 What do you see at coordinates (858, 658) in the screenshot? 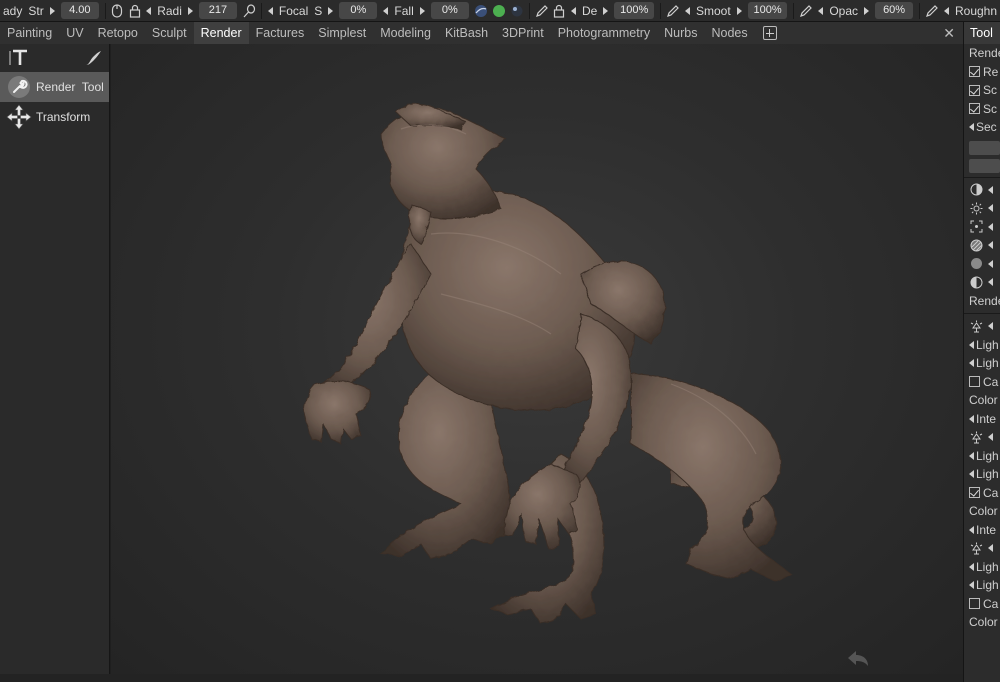
I see `undo-arrow-icon` at bounding box center [858, 658].